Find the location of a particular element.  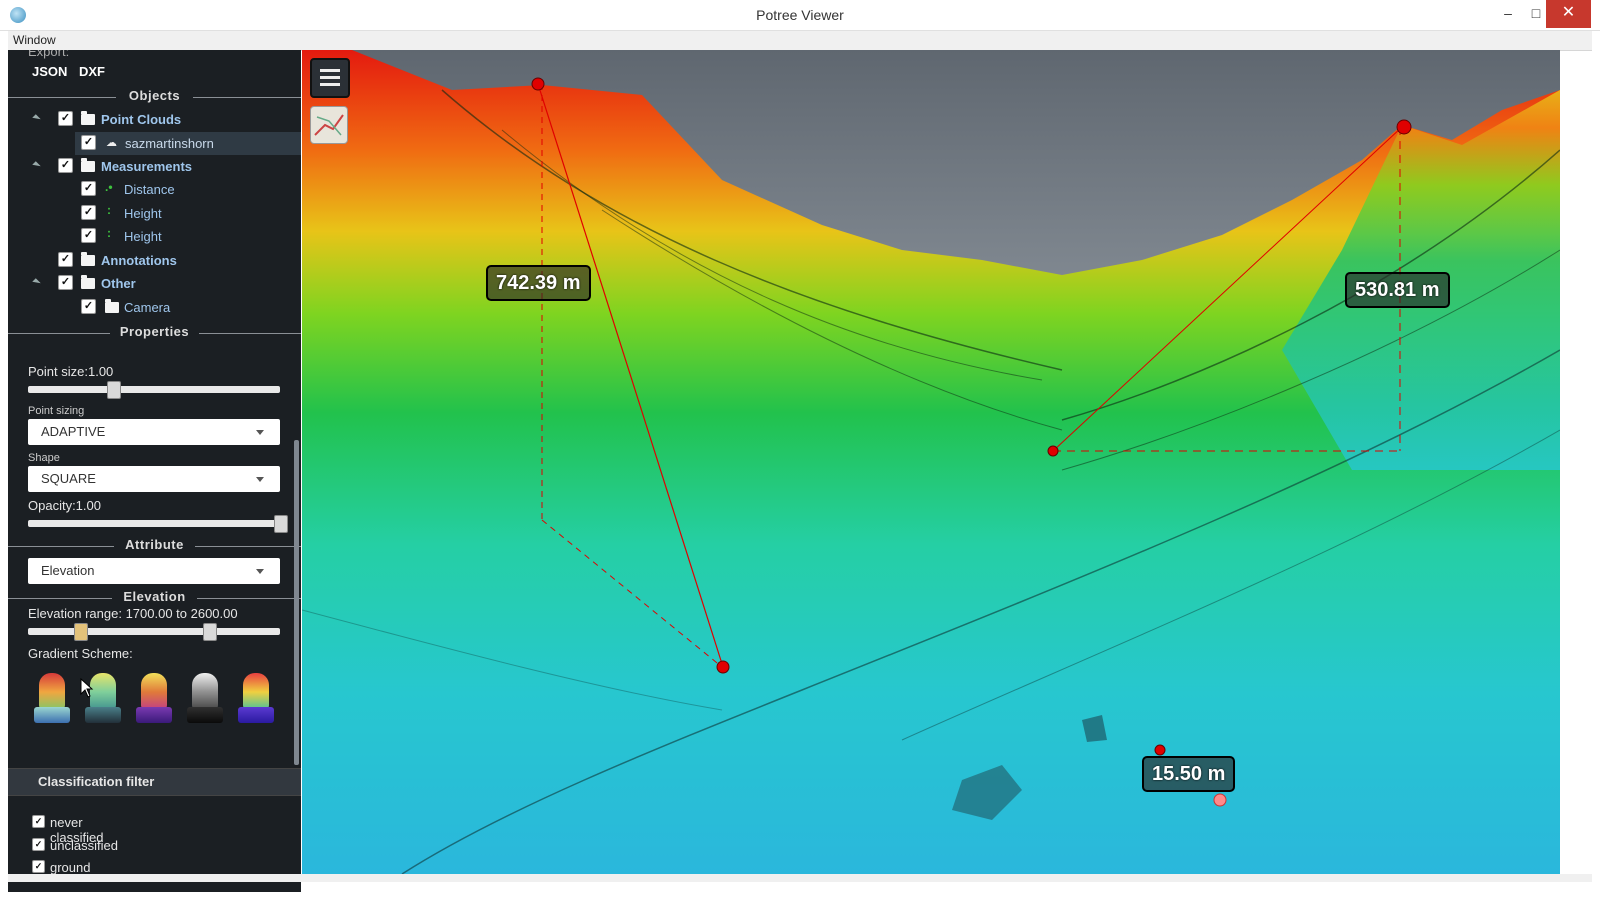

menu-window: Window is located at coordinates (34, 40).